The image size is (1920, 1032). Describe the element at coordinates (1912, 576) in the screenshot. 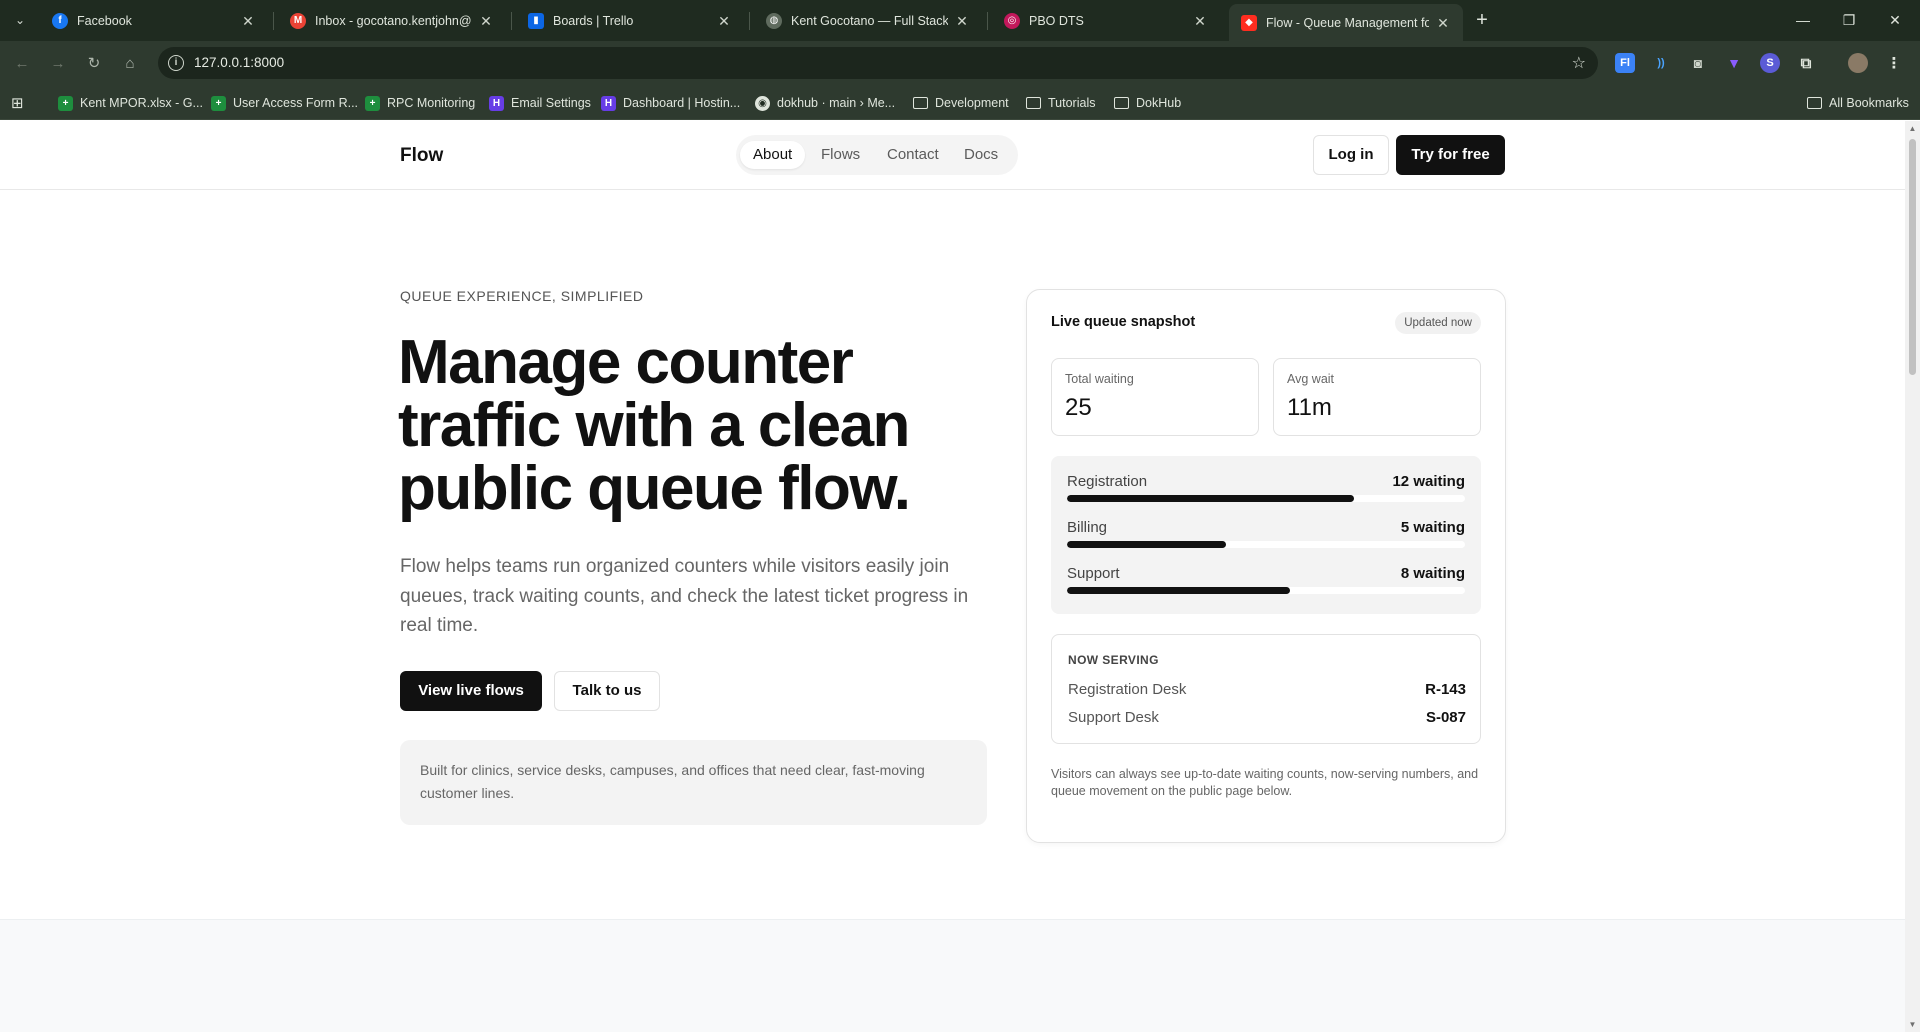

I see `page-scrollbar: ▲ ▼` at that location.